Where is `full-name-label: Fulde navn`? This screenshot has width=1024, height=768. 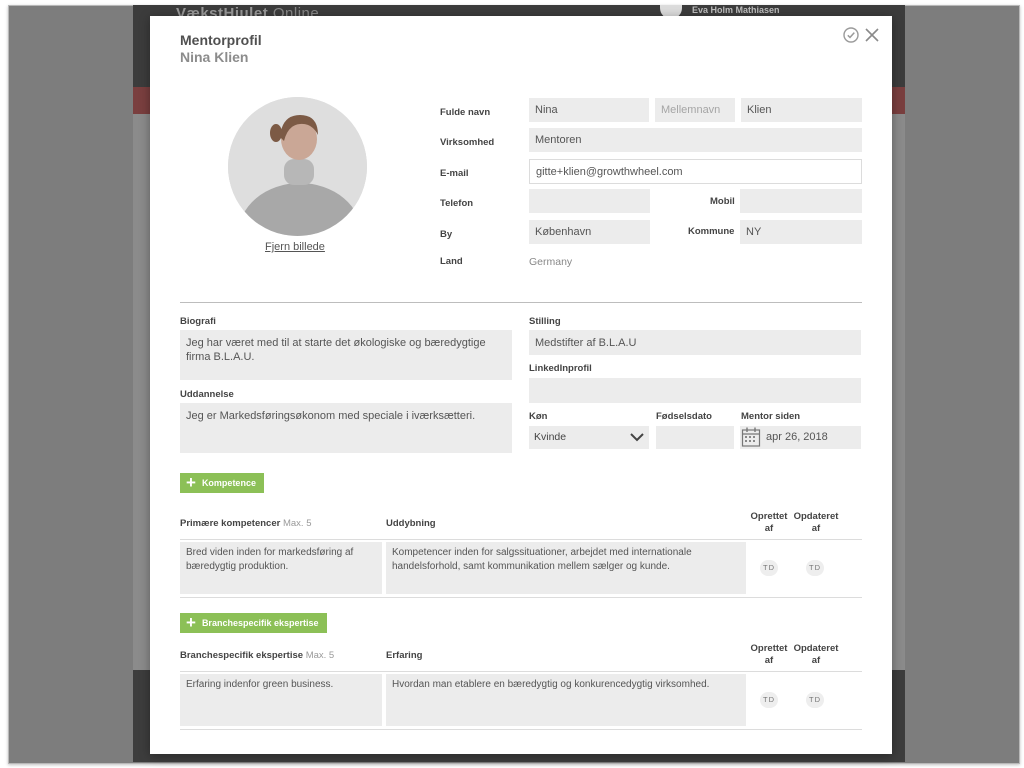
full-name-label: Fulde navn is located at coordinates (465, 112).